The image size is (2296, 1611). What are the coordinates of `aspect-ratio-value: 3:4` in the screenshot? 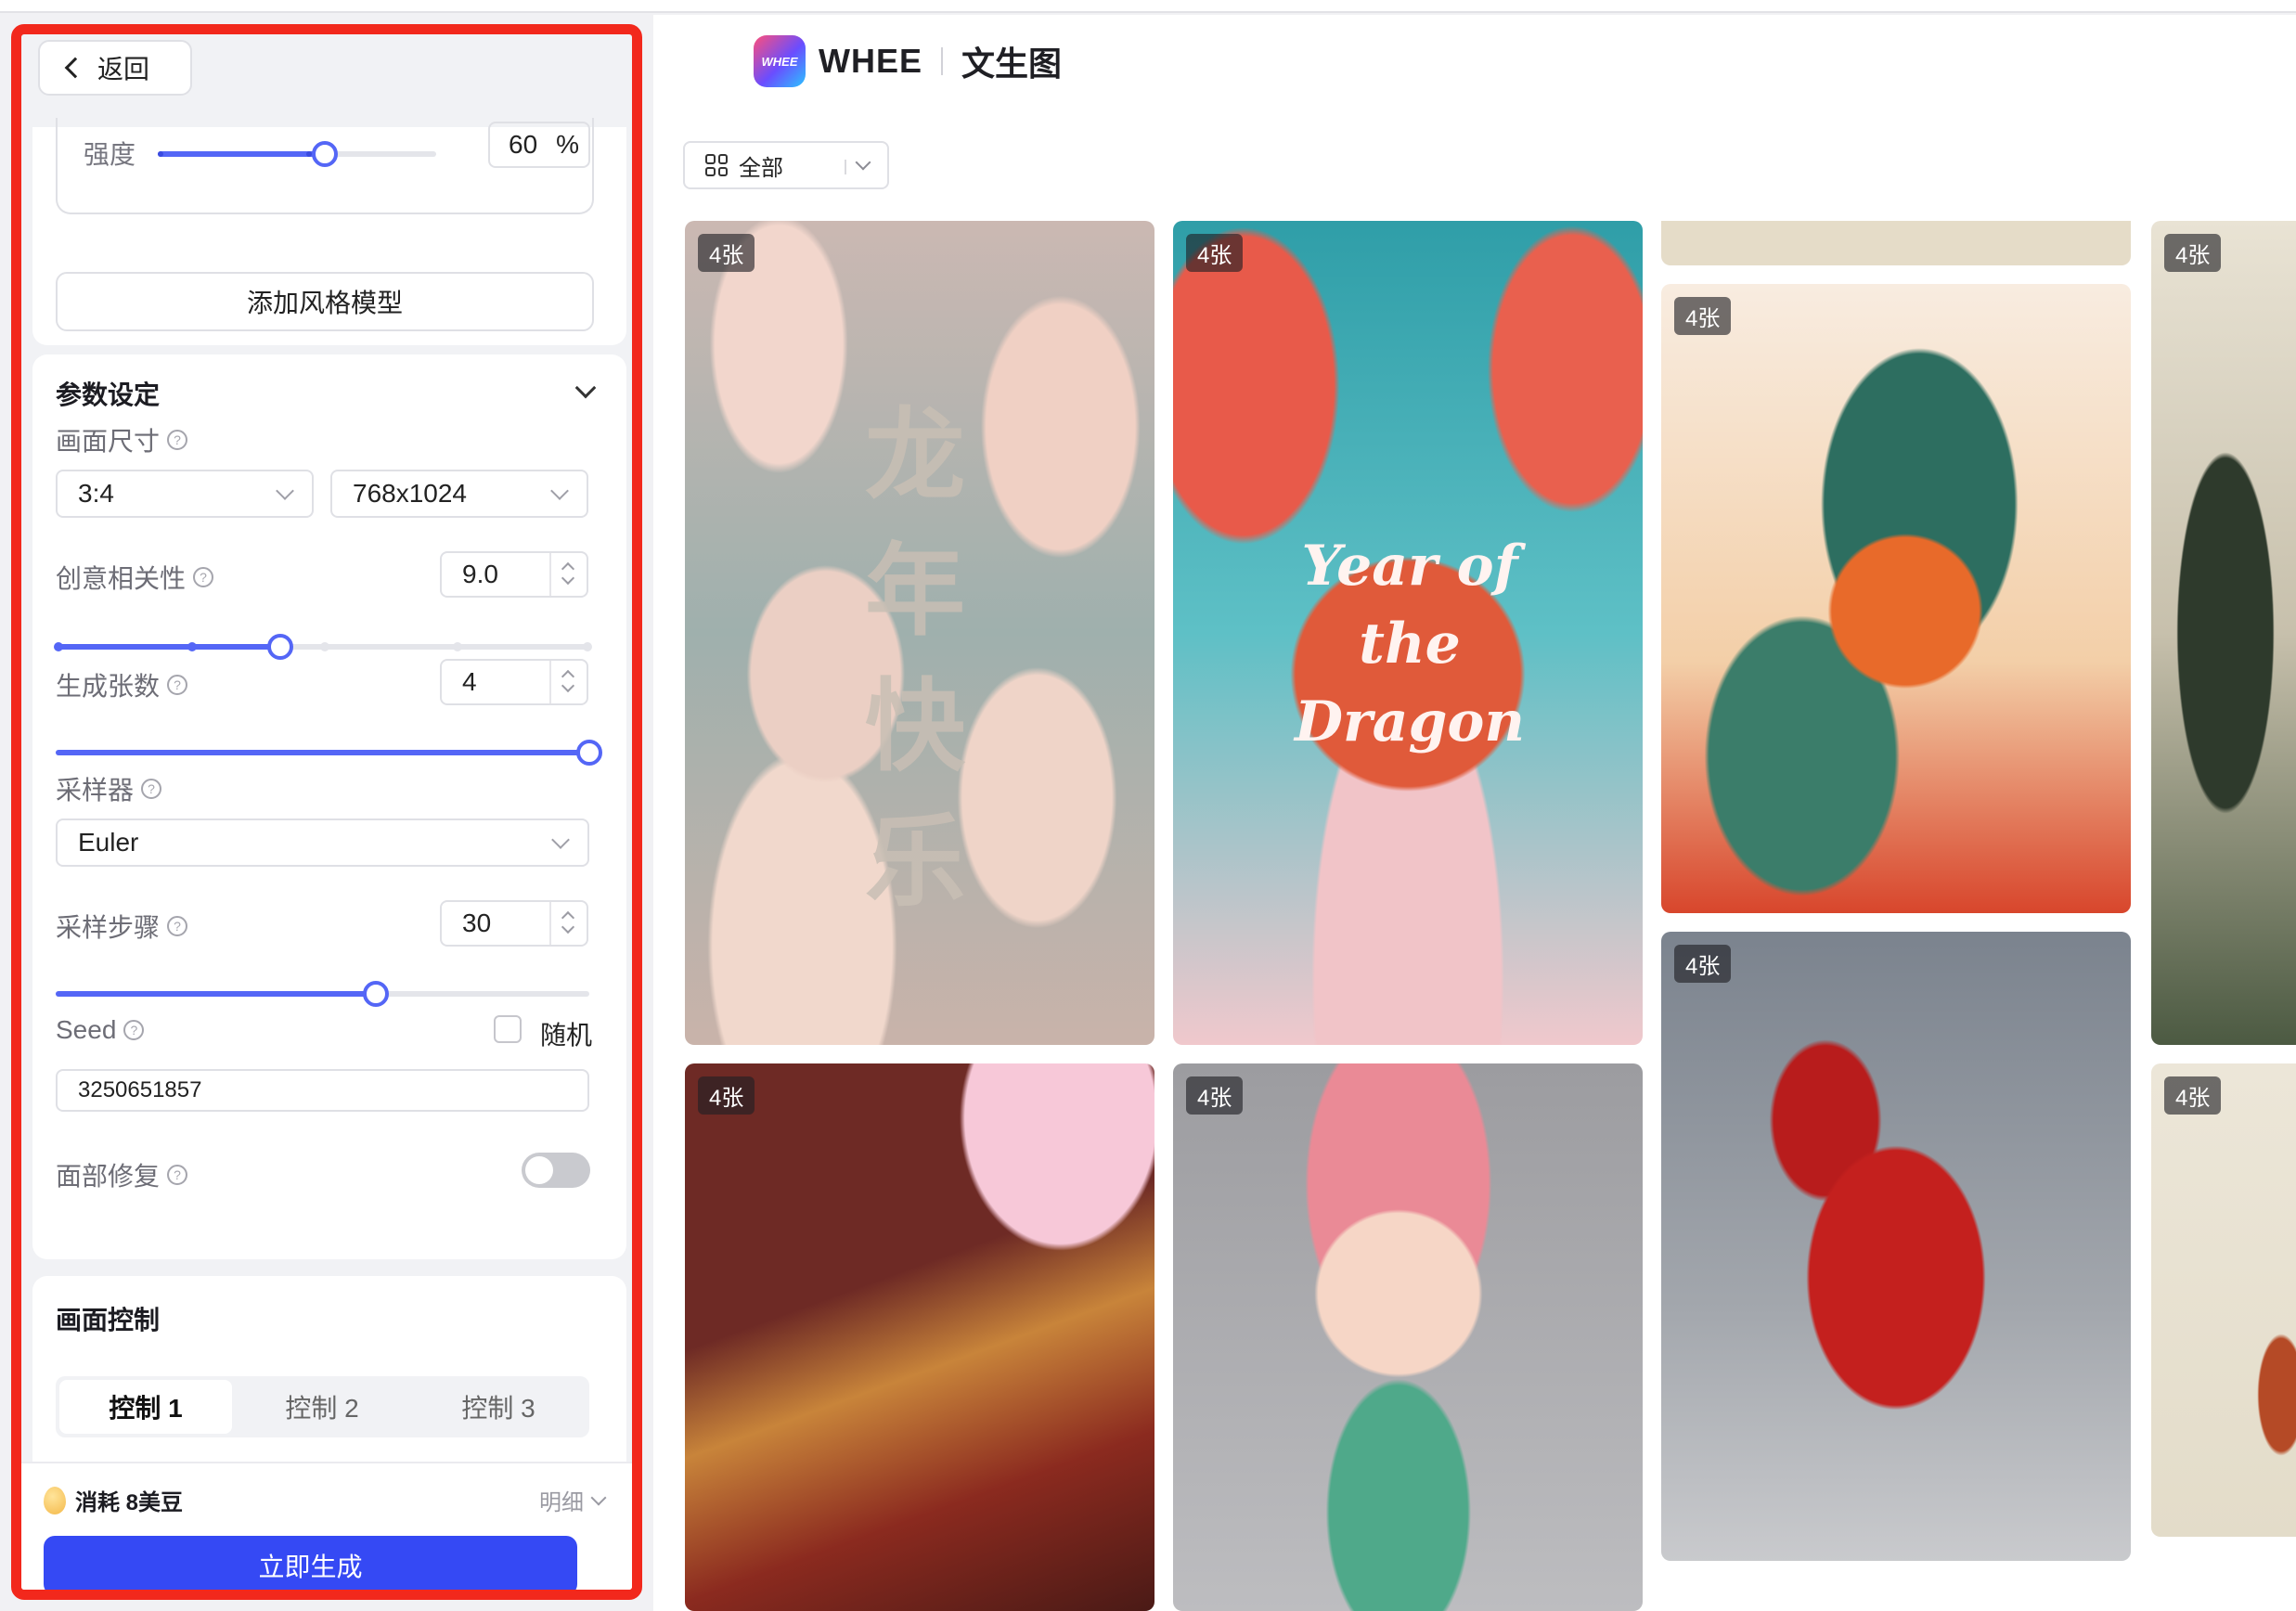 It's located at (96, 493).